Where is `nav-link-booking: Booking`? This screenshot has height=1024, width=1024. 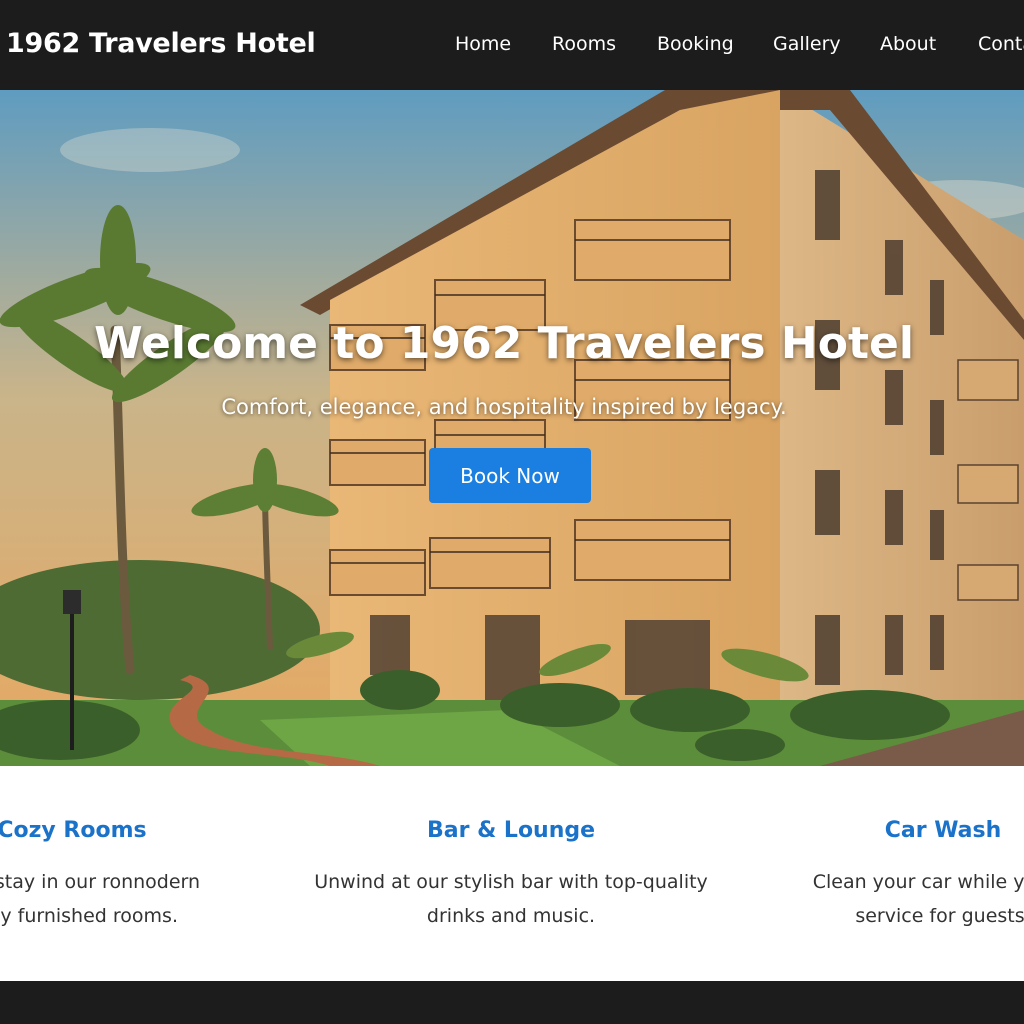 nav-link-booking: Booking is located at coordinates (695, 44).